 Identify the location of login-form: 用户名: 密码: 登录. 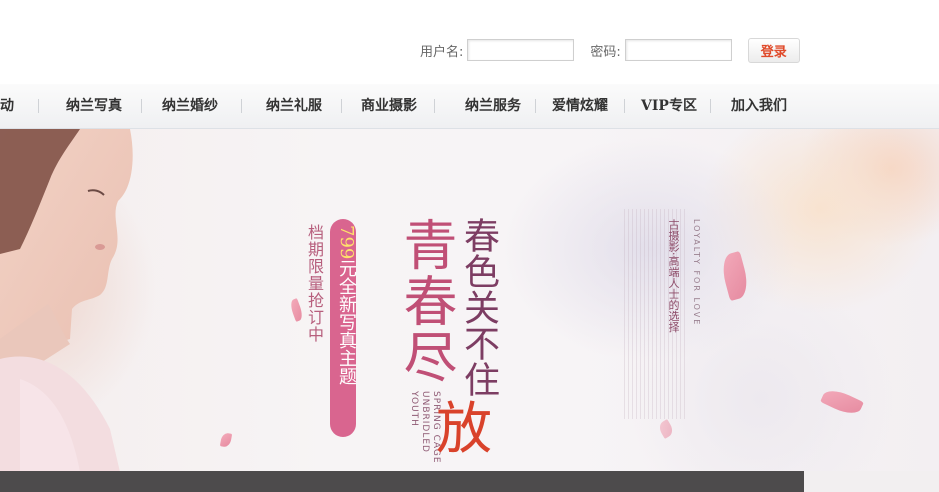
(610, 50).